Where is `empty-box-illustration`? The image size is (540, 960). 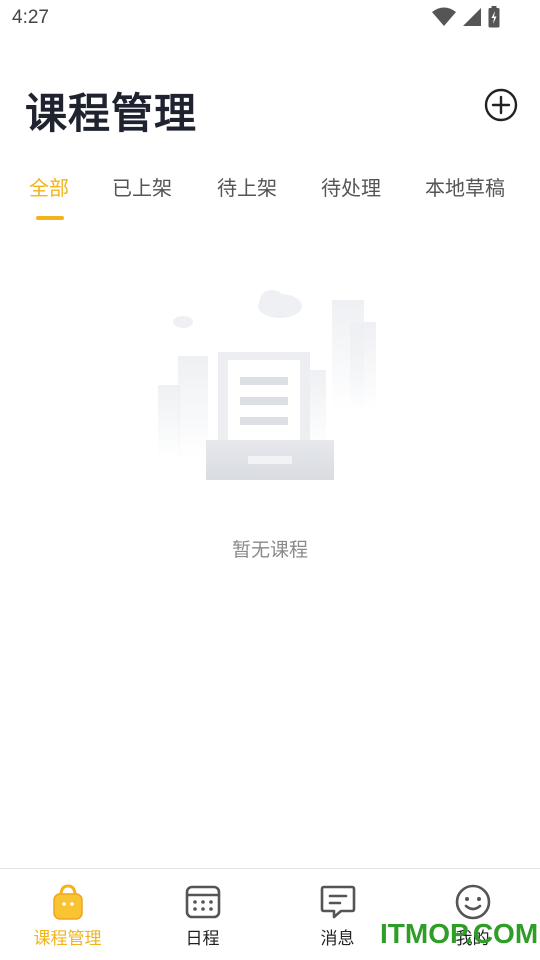 empty-box-illustration is located at coordinates (267, 385).